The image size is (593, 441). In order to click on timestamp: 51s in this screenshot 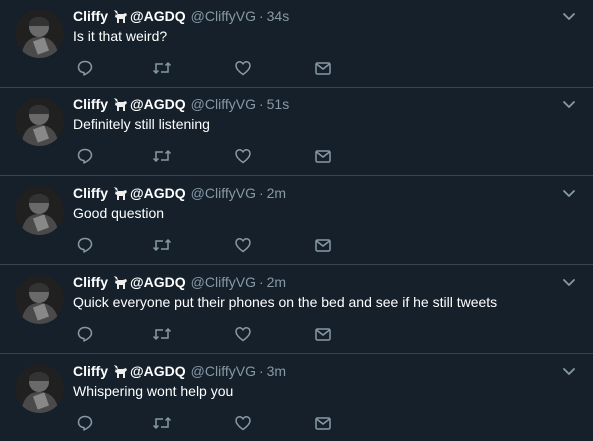, I will do `click(278, 104)`.